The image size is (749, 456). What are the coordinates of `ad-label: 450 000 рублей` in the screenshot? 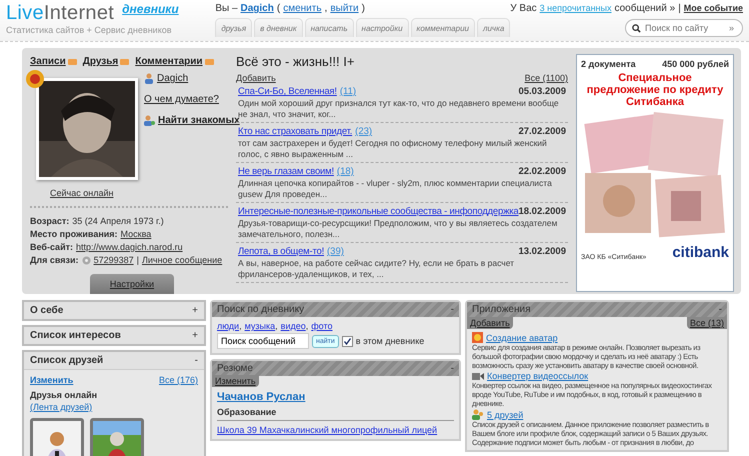 It's located at (695, 64).